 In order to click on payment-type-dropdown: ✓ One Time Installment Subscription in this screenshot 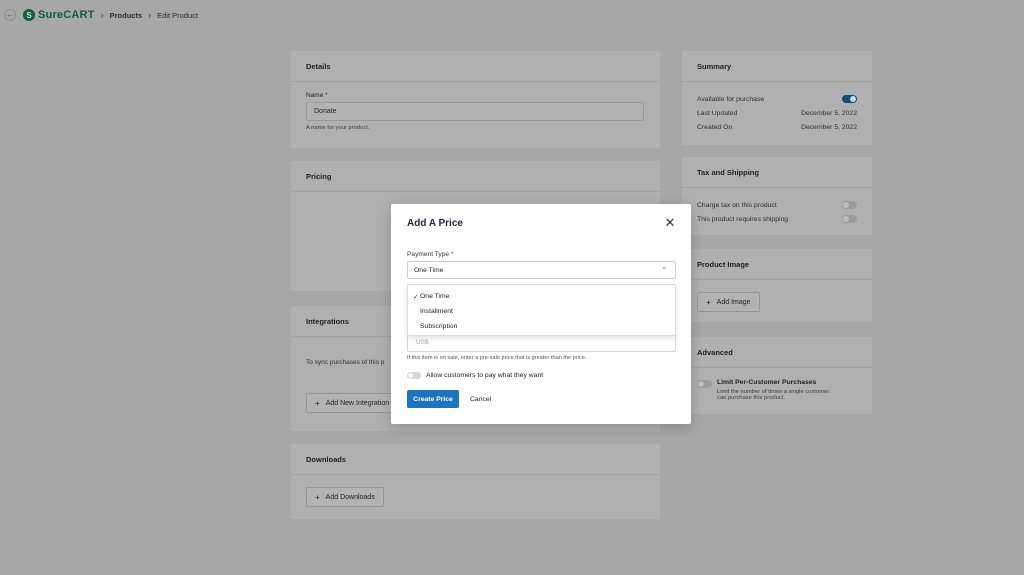, I will do `click(541, 310)`.